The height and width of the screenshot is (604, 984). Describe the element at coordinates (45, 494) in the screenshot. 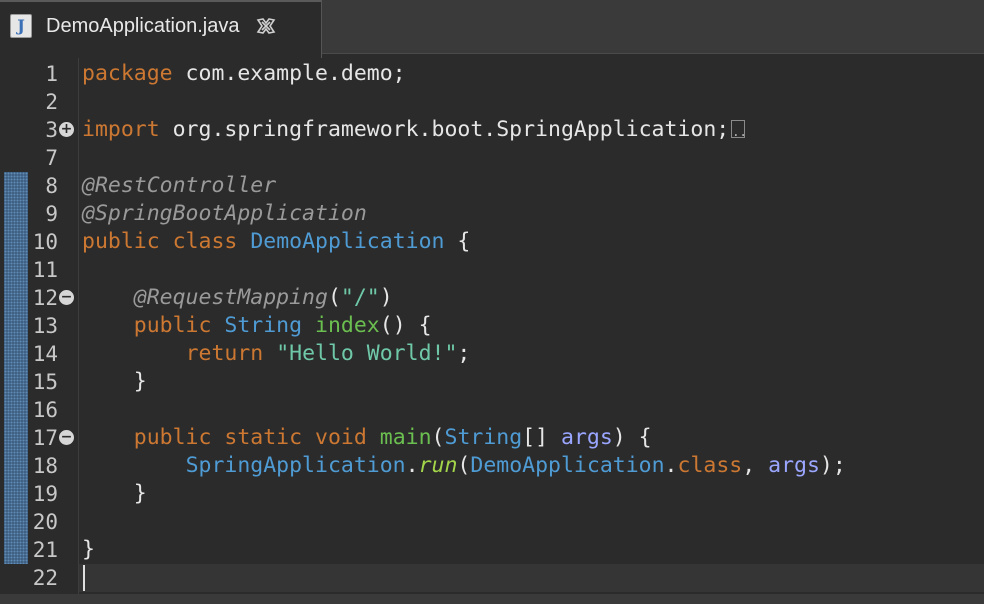

I see `line-number: 19` at that location.